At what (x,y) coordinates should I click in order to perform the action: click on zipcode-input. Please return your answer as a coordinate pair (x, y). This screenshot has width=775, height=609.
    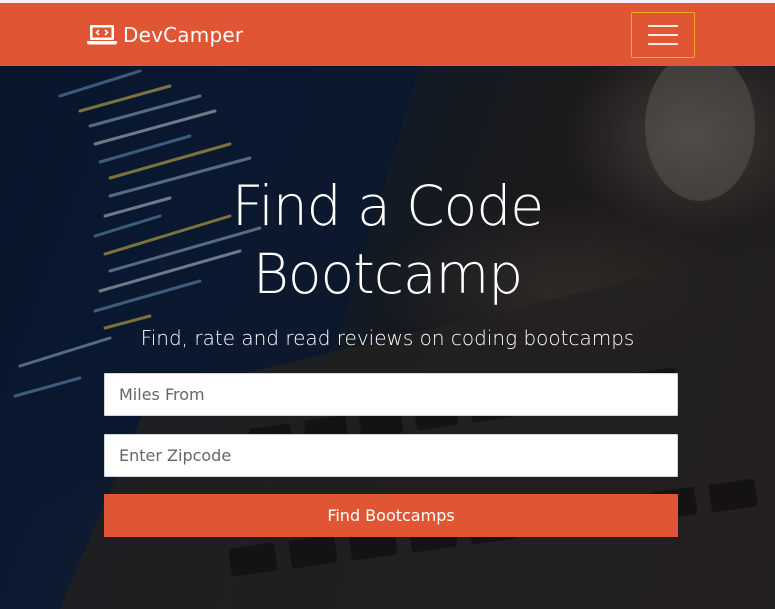
    Looking at the image, I should click on (391, 455).